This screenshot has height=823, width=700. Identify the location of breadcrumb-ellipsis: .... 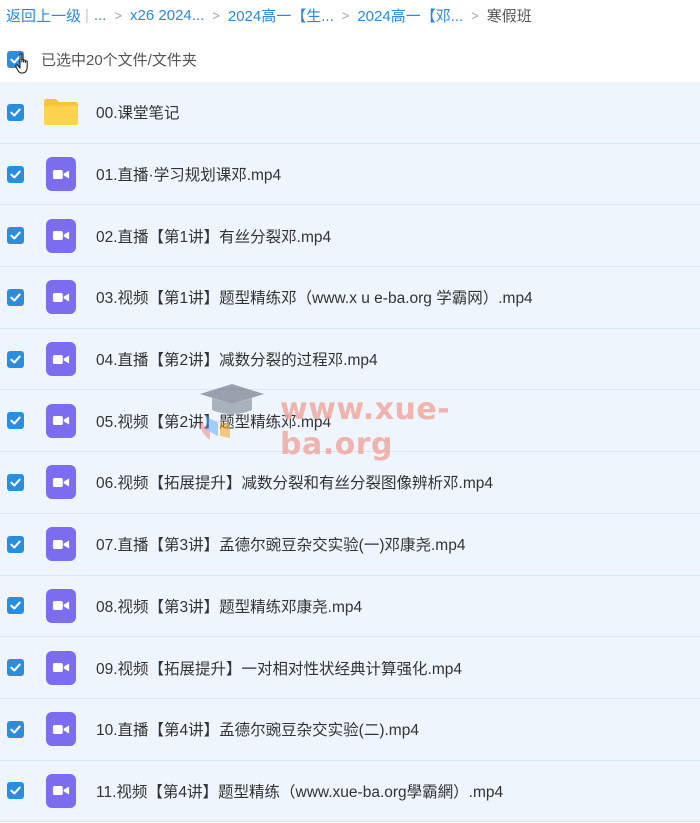
(100, 15).